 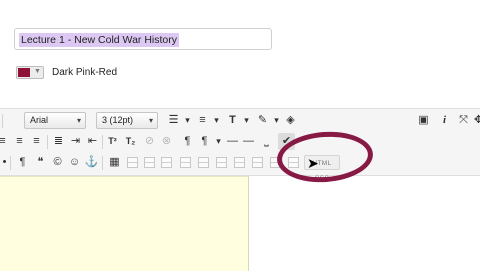 I want to click on toolbar-row-3: • ¶ ❝ © ☺ ⚓ ▦ HTML CSS, so click(x=240, y=167).